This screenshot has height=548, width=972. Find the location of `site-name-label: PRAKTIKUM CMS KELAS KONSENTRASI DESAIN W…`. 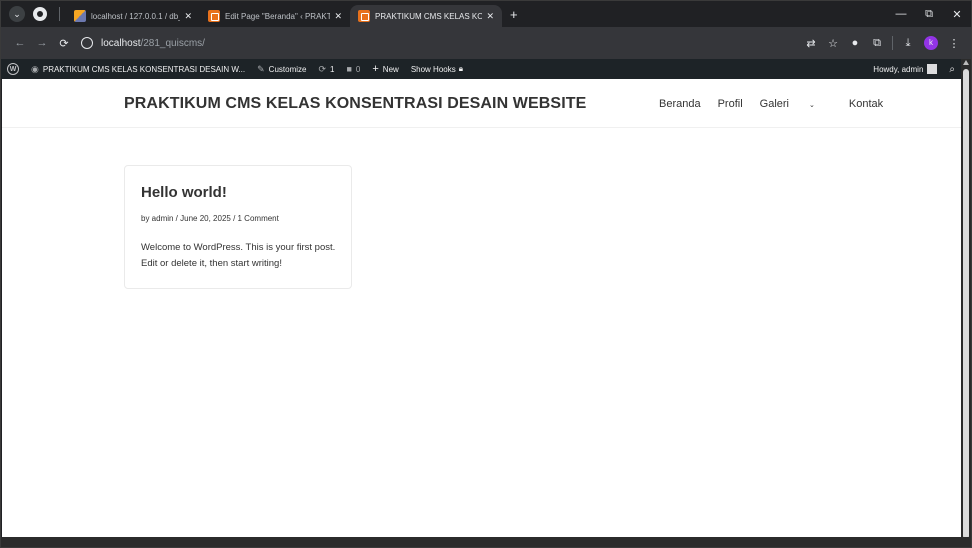

site-name-label: PRAKTIKUM CMS KELAS KONSENTRASI DESAIN W… is located at coordinates (144, 69).